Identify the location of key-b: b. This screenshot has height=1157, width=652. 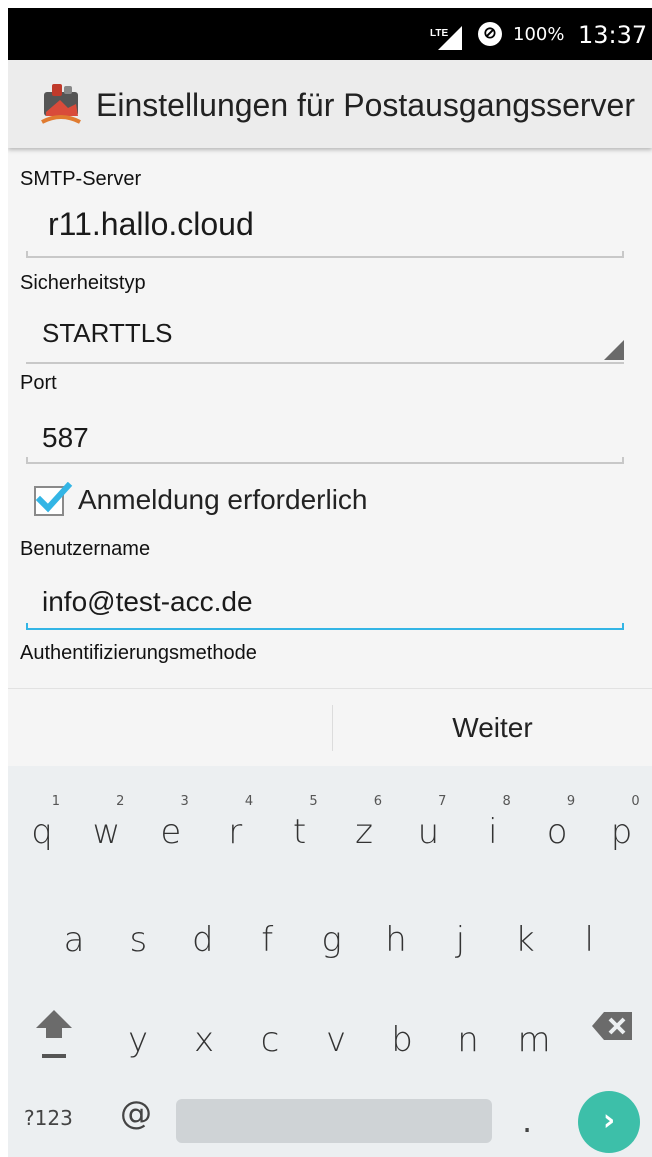
(402, 1032).